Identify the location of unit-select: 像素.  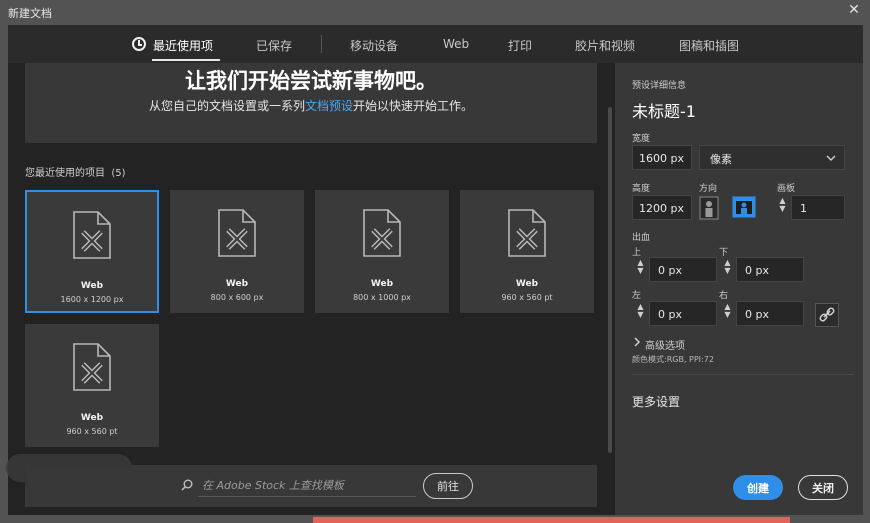
(772, 157).